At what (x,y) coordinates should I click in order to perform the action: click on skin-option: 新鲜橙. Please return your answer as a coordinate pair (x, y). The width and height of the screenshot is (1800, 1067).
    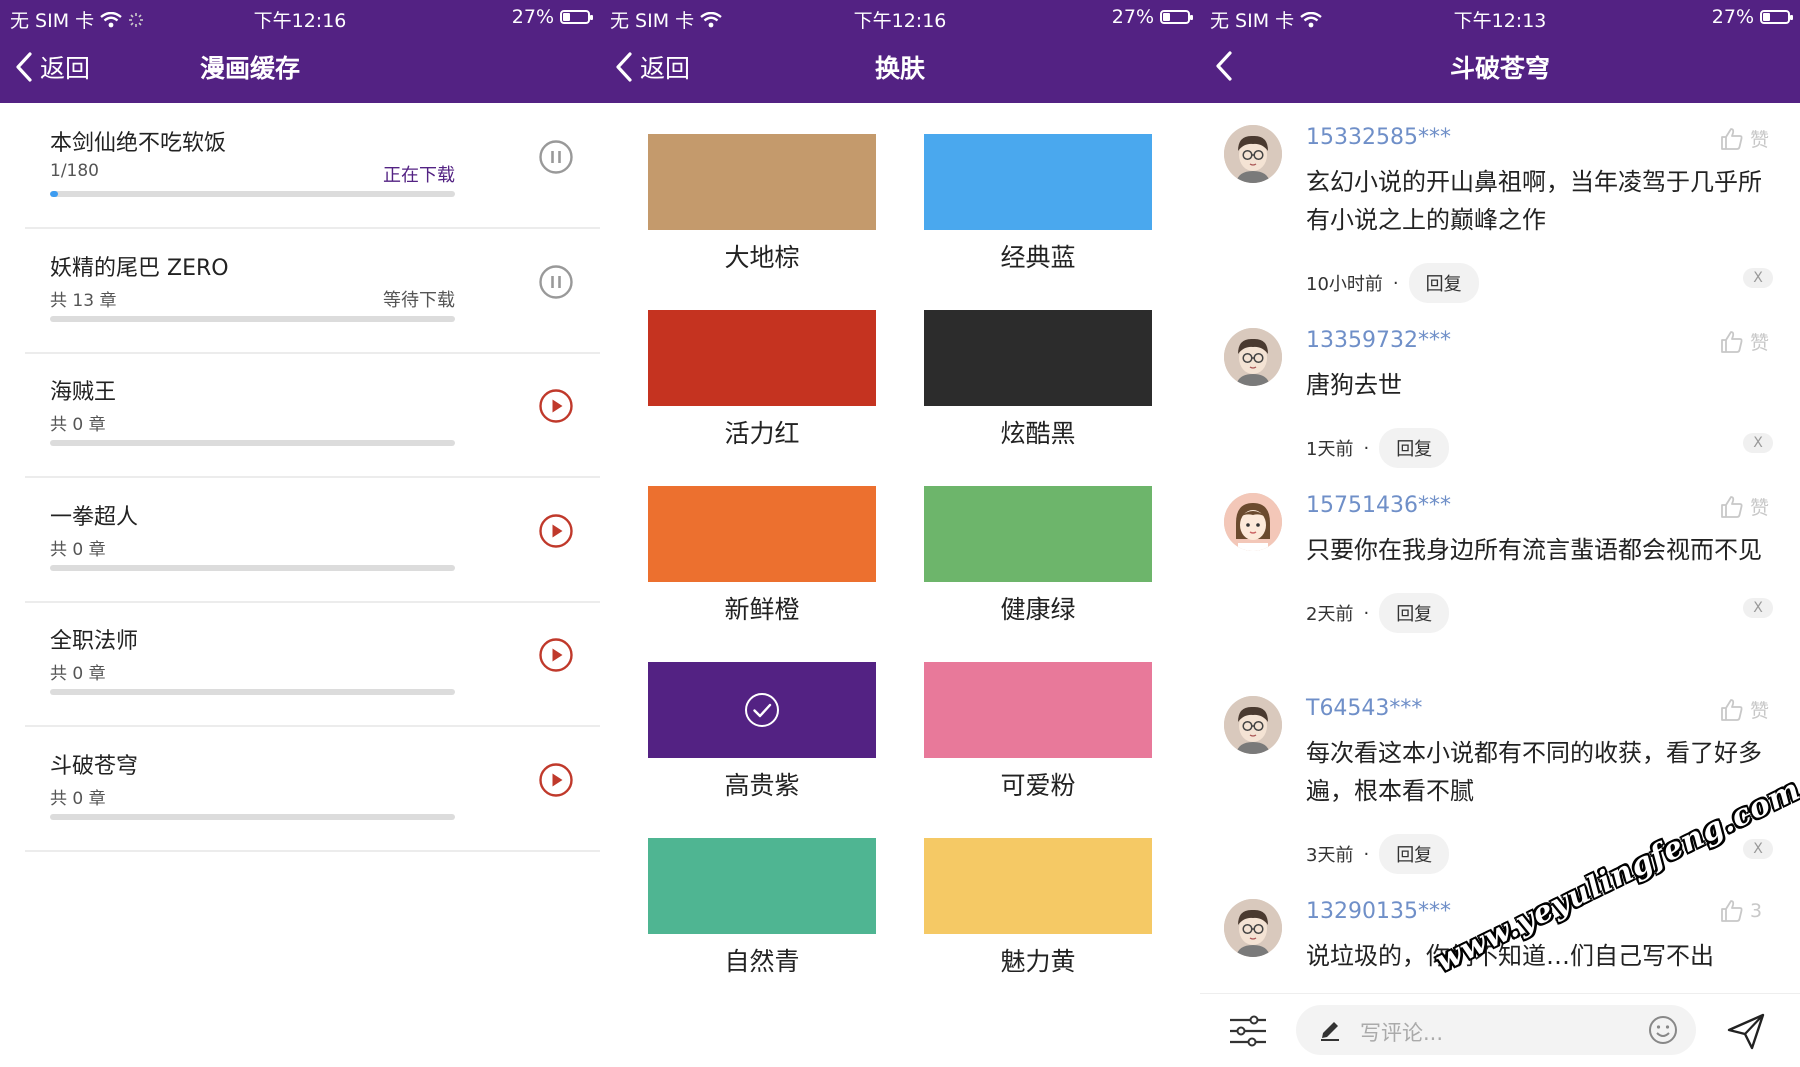
    Looking at the image, I should click on (762, 556).